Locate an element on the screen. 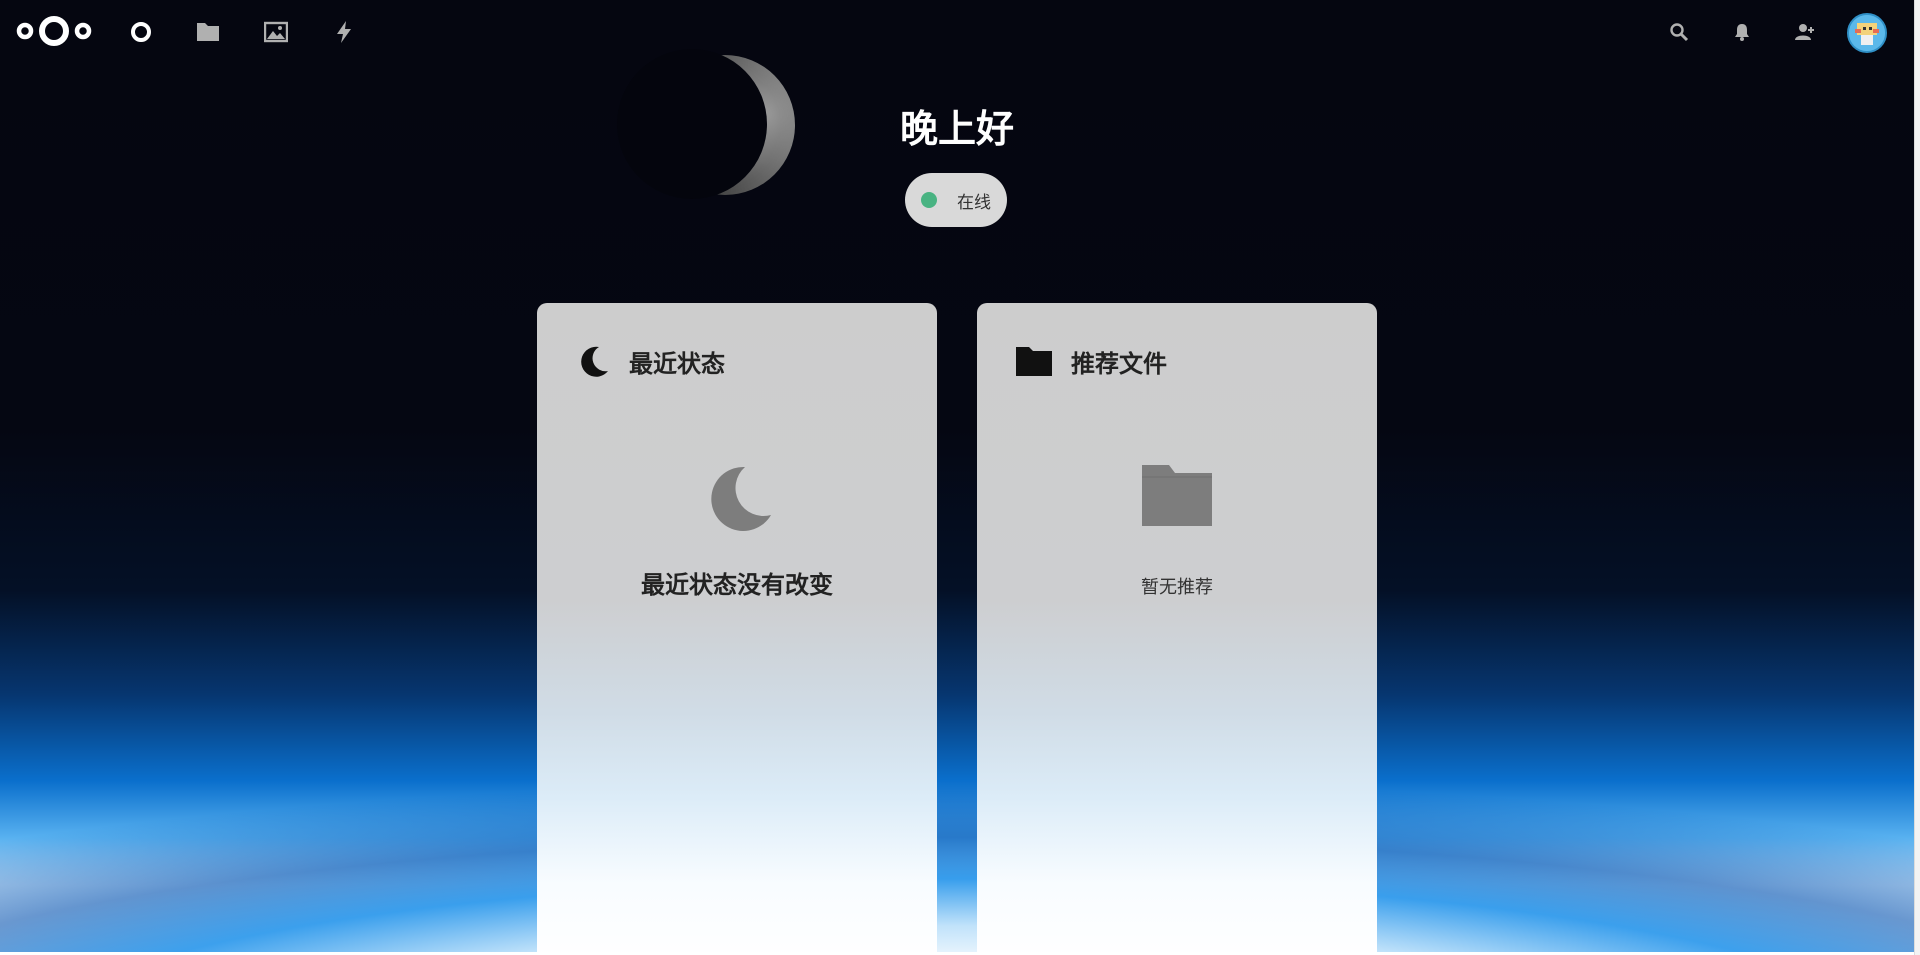 Image resolution: width=1920 pixels, height=955 pixels. bell-icon is located at coordinates (1742, 32).